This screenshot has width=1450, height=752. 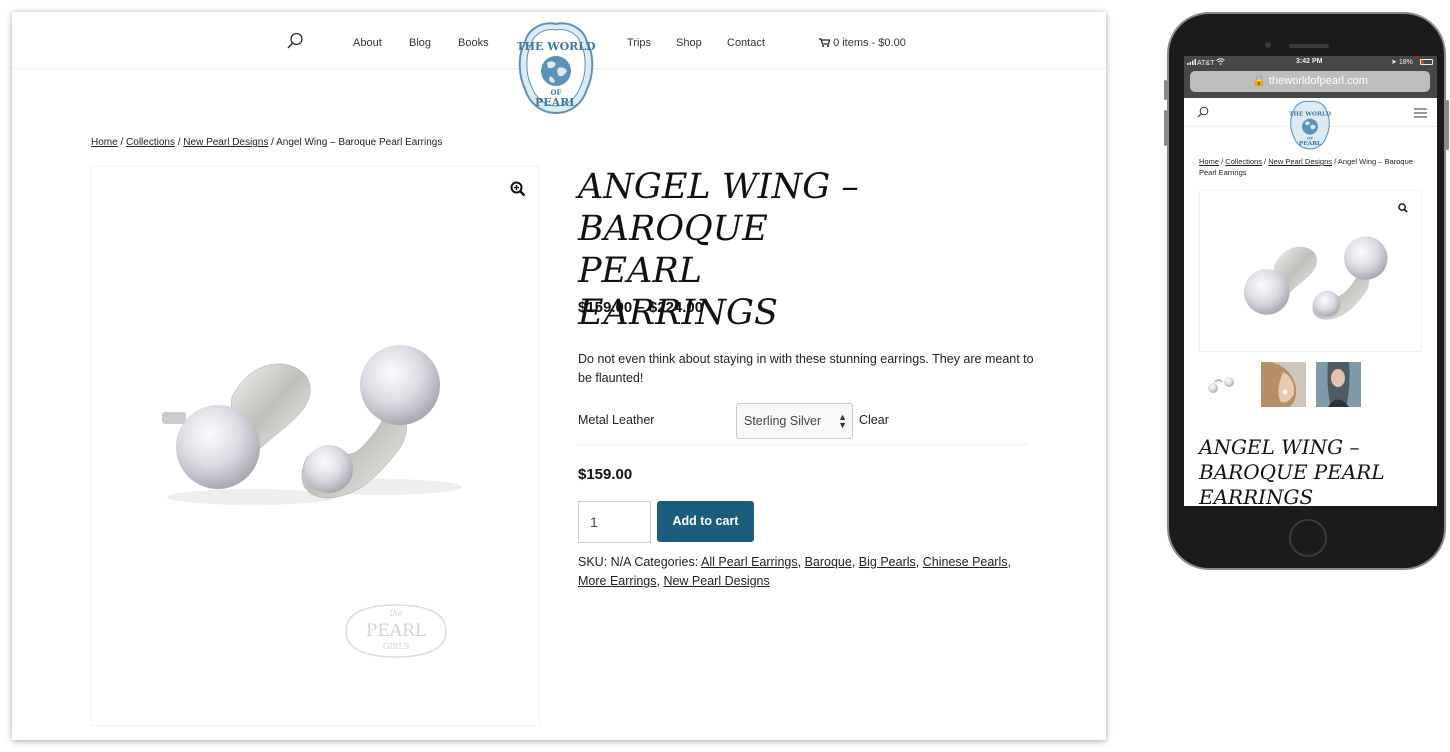 I want to click on variation-price: $159.00, so click(x=605, y=474).